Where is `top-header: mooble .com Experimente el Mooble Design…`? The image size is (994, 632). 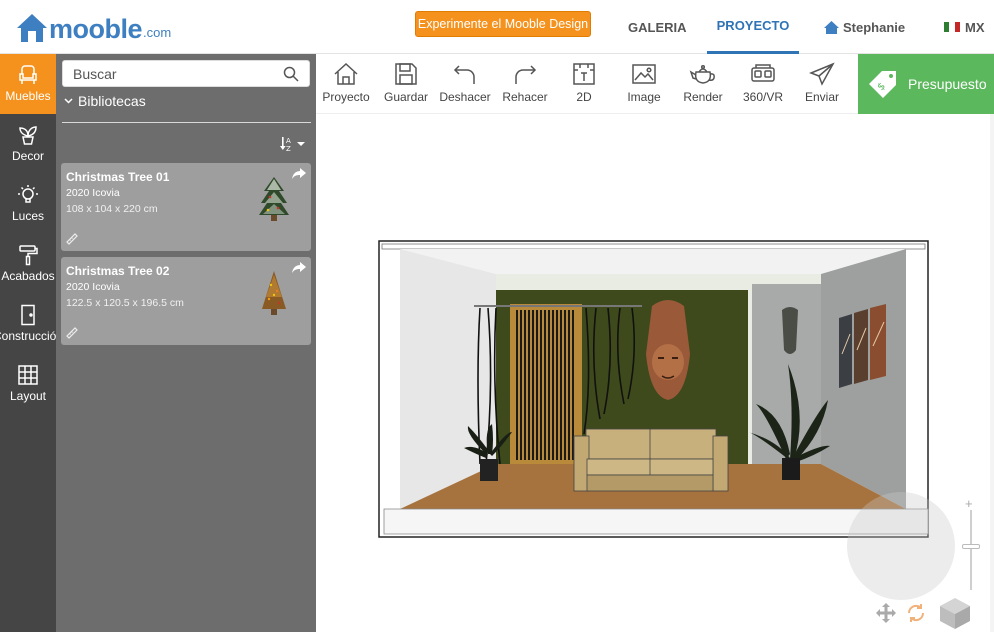 top-header: mooble .com Experimente el Mooble Design… is located at coordinates (497, 27).